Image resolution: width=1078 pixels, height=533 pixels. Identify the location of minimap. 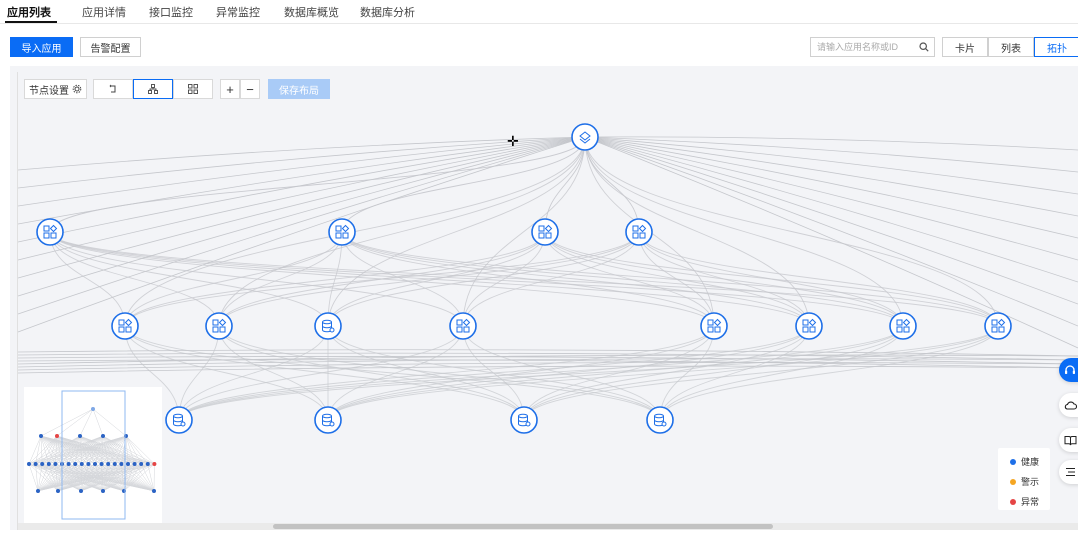
(93, 455).